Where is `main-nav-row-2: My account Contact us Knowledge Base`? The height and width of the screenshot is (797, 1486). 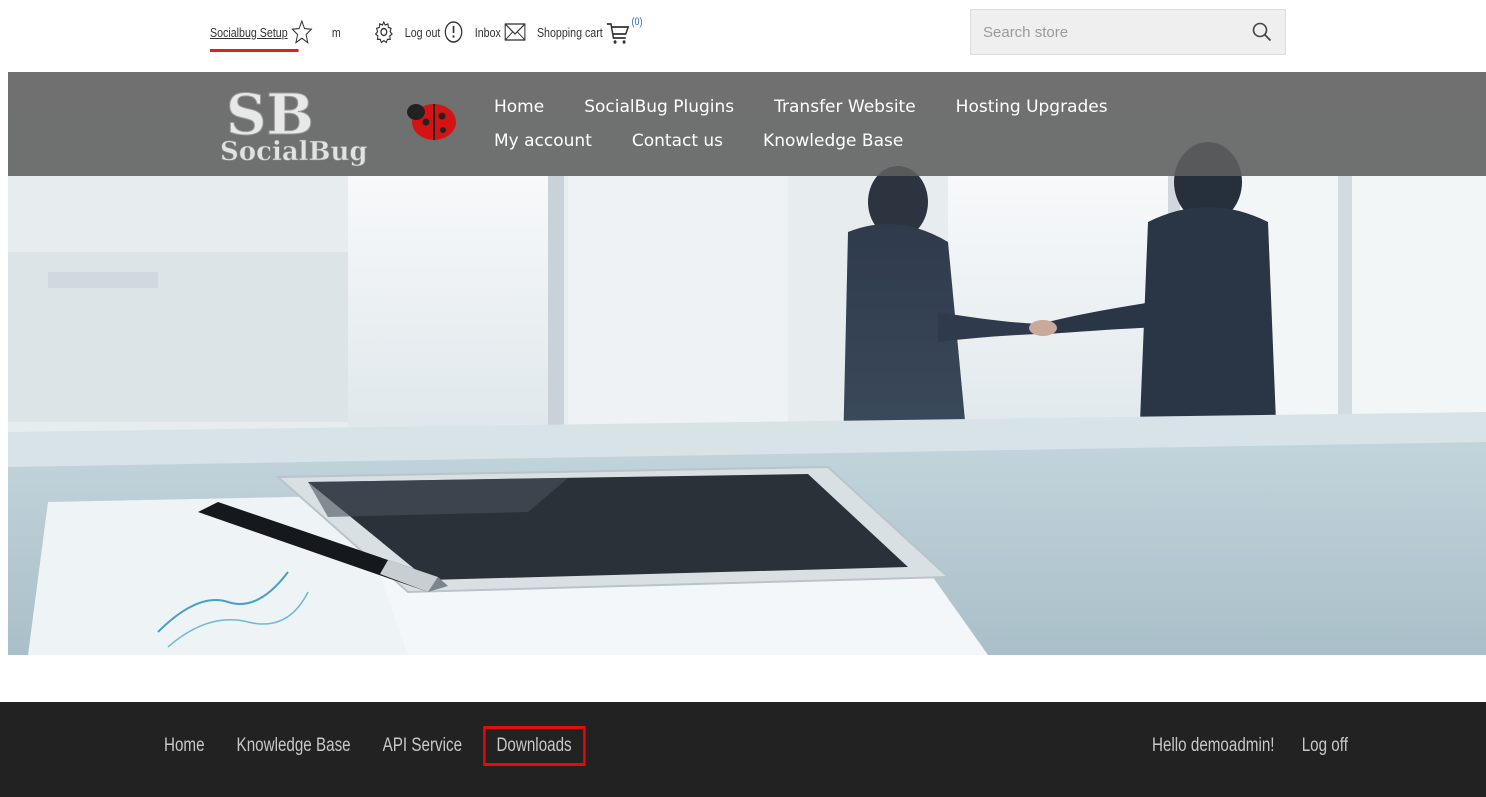 main-nav-row-2: My account Contact us Knowledge Base is located at coordinates (874, 141).